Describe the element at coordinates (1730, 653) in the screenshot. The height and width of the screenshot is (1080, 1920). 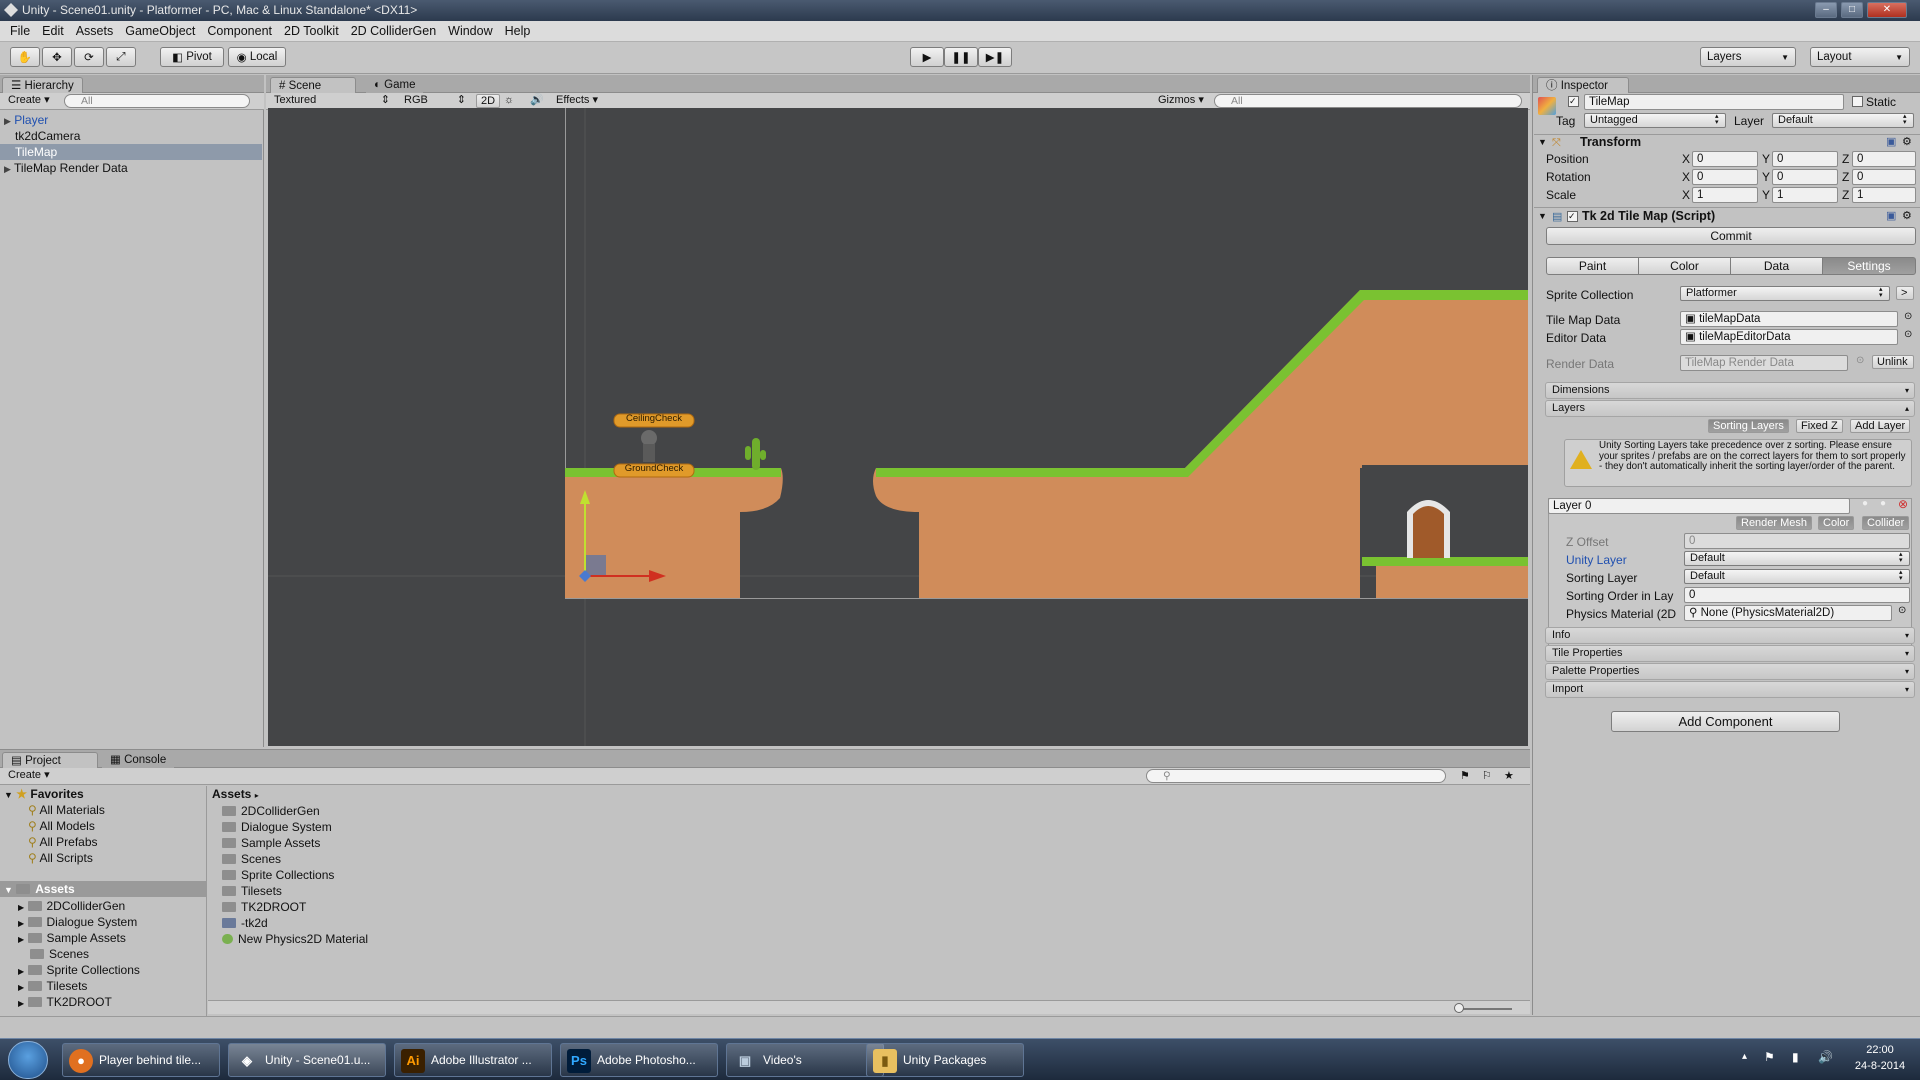
I see `tile-properties-foldout: Tile Properties ▾` at that location.